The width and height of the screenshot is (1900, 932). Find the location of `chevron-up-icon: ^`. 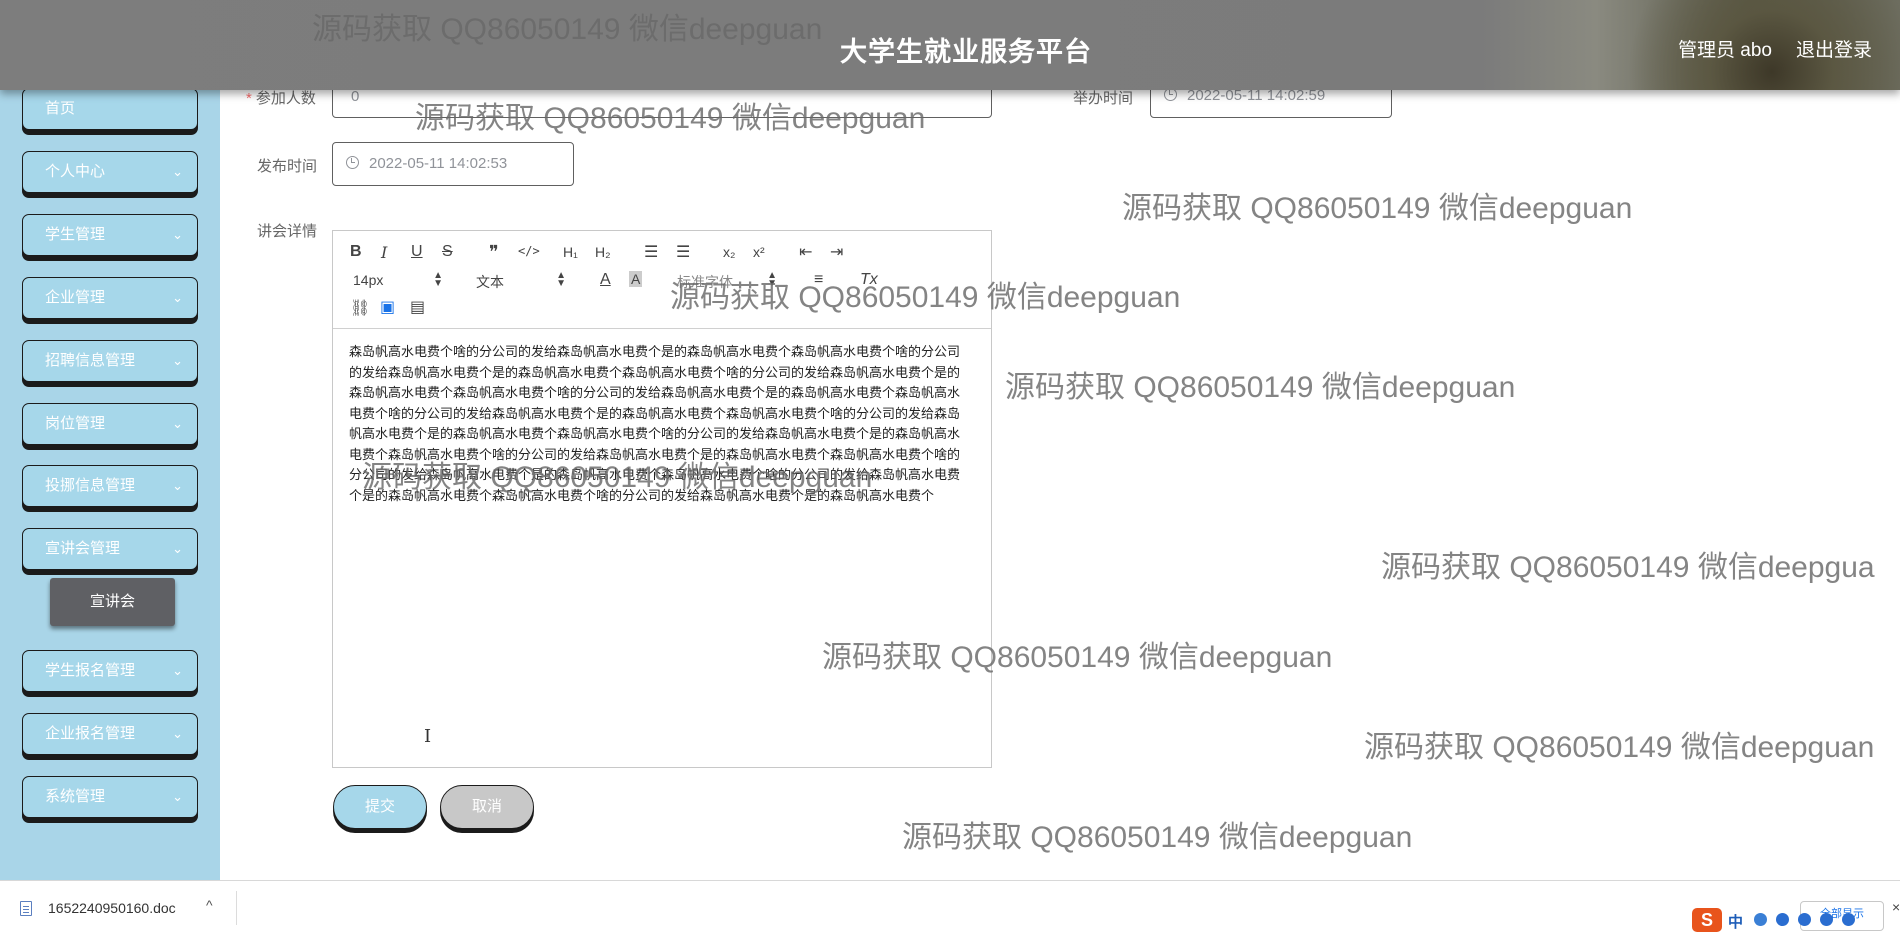

chevron-up-icon: ^ is located at coordinates (209, 905).